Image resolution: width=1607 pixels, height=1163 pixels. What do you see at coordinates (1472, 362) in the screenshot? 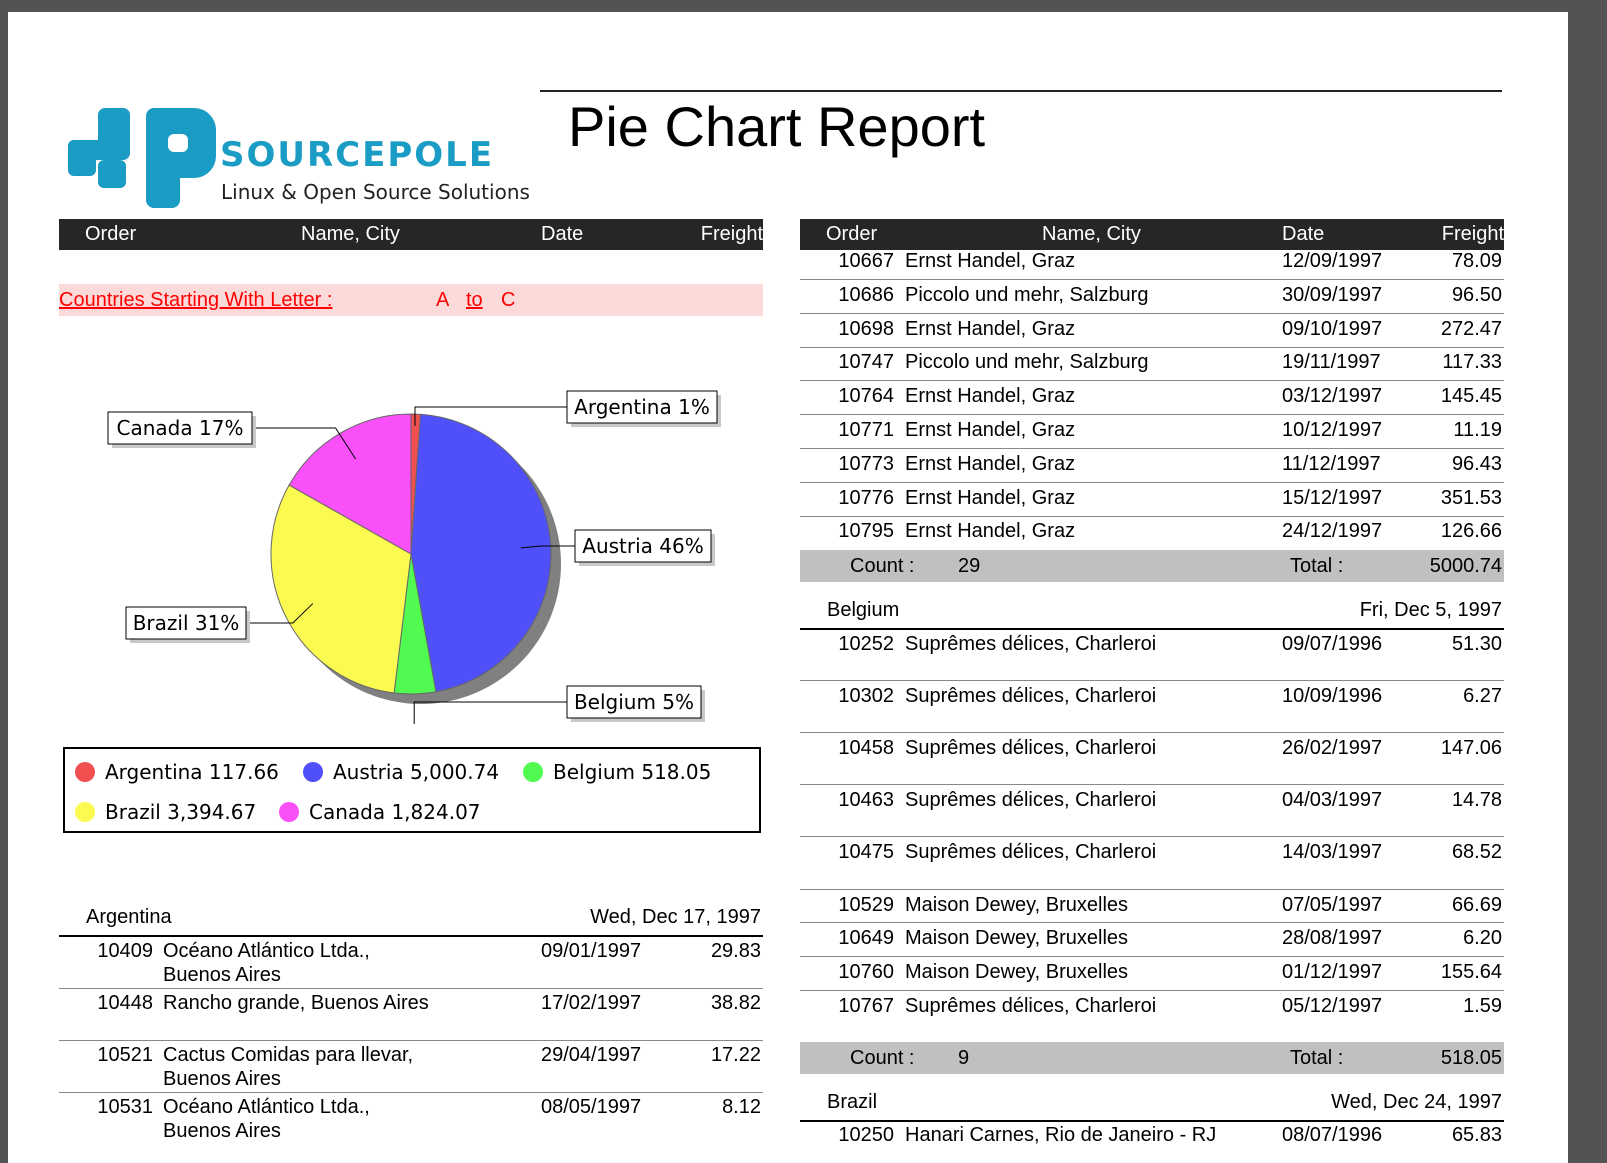
I see `freight-value: 117.33` at bounding box center [1472, 362].